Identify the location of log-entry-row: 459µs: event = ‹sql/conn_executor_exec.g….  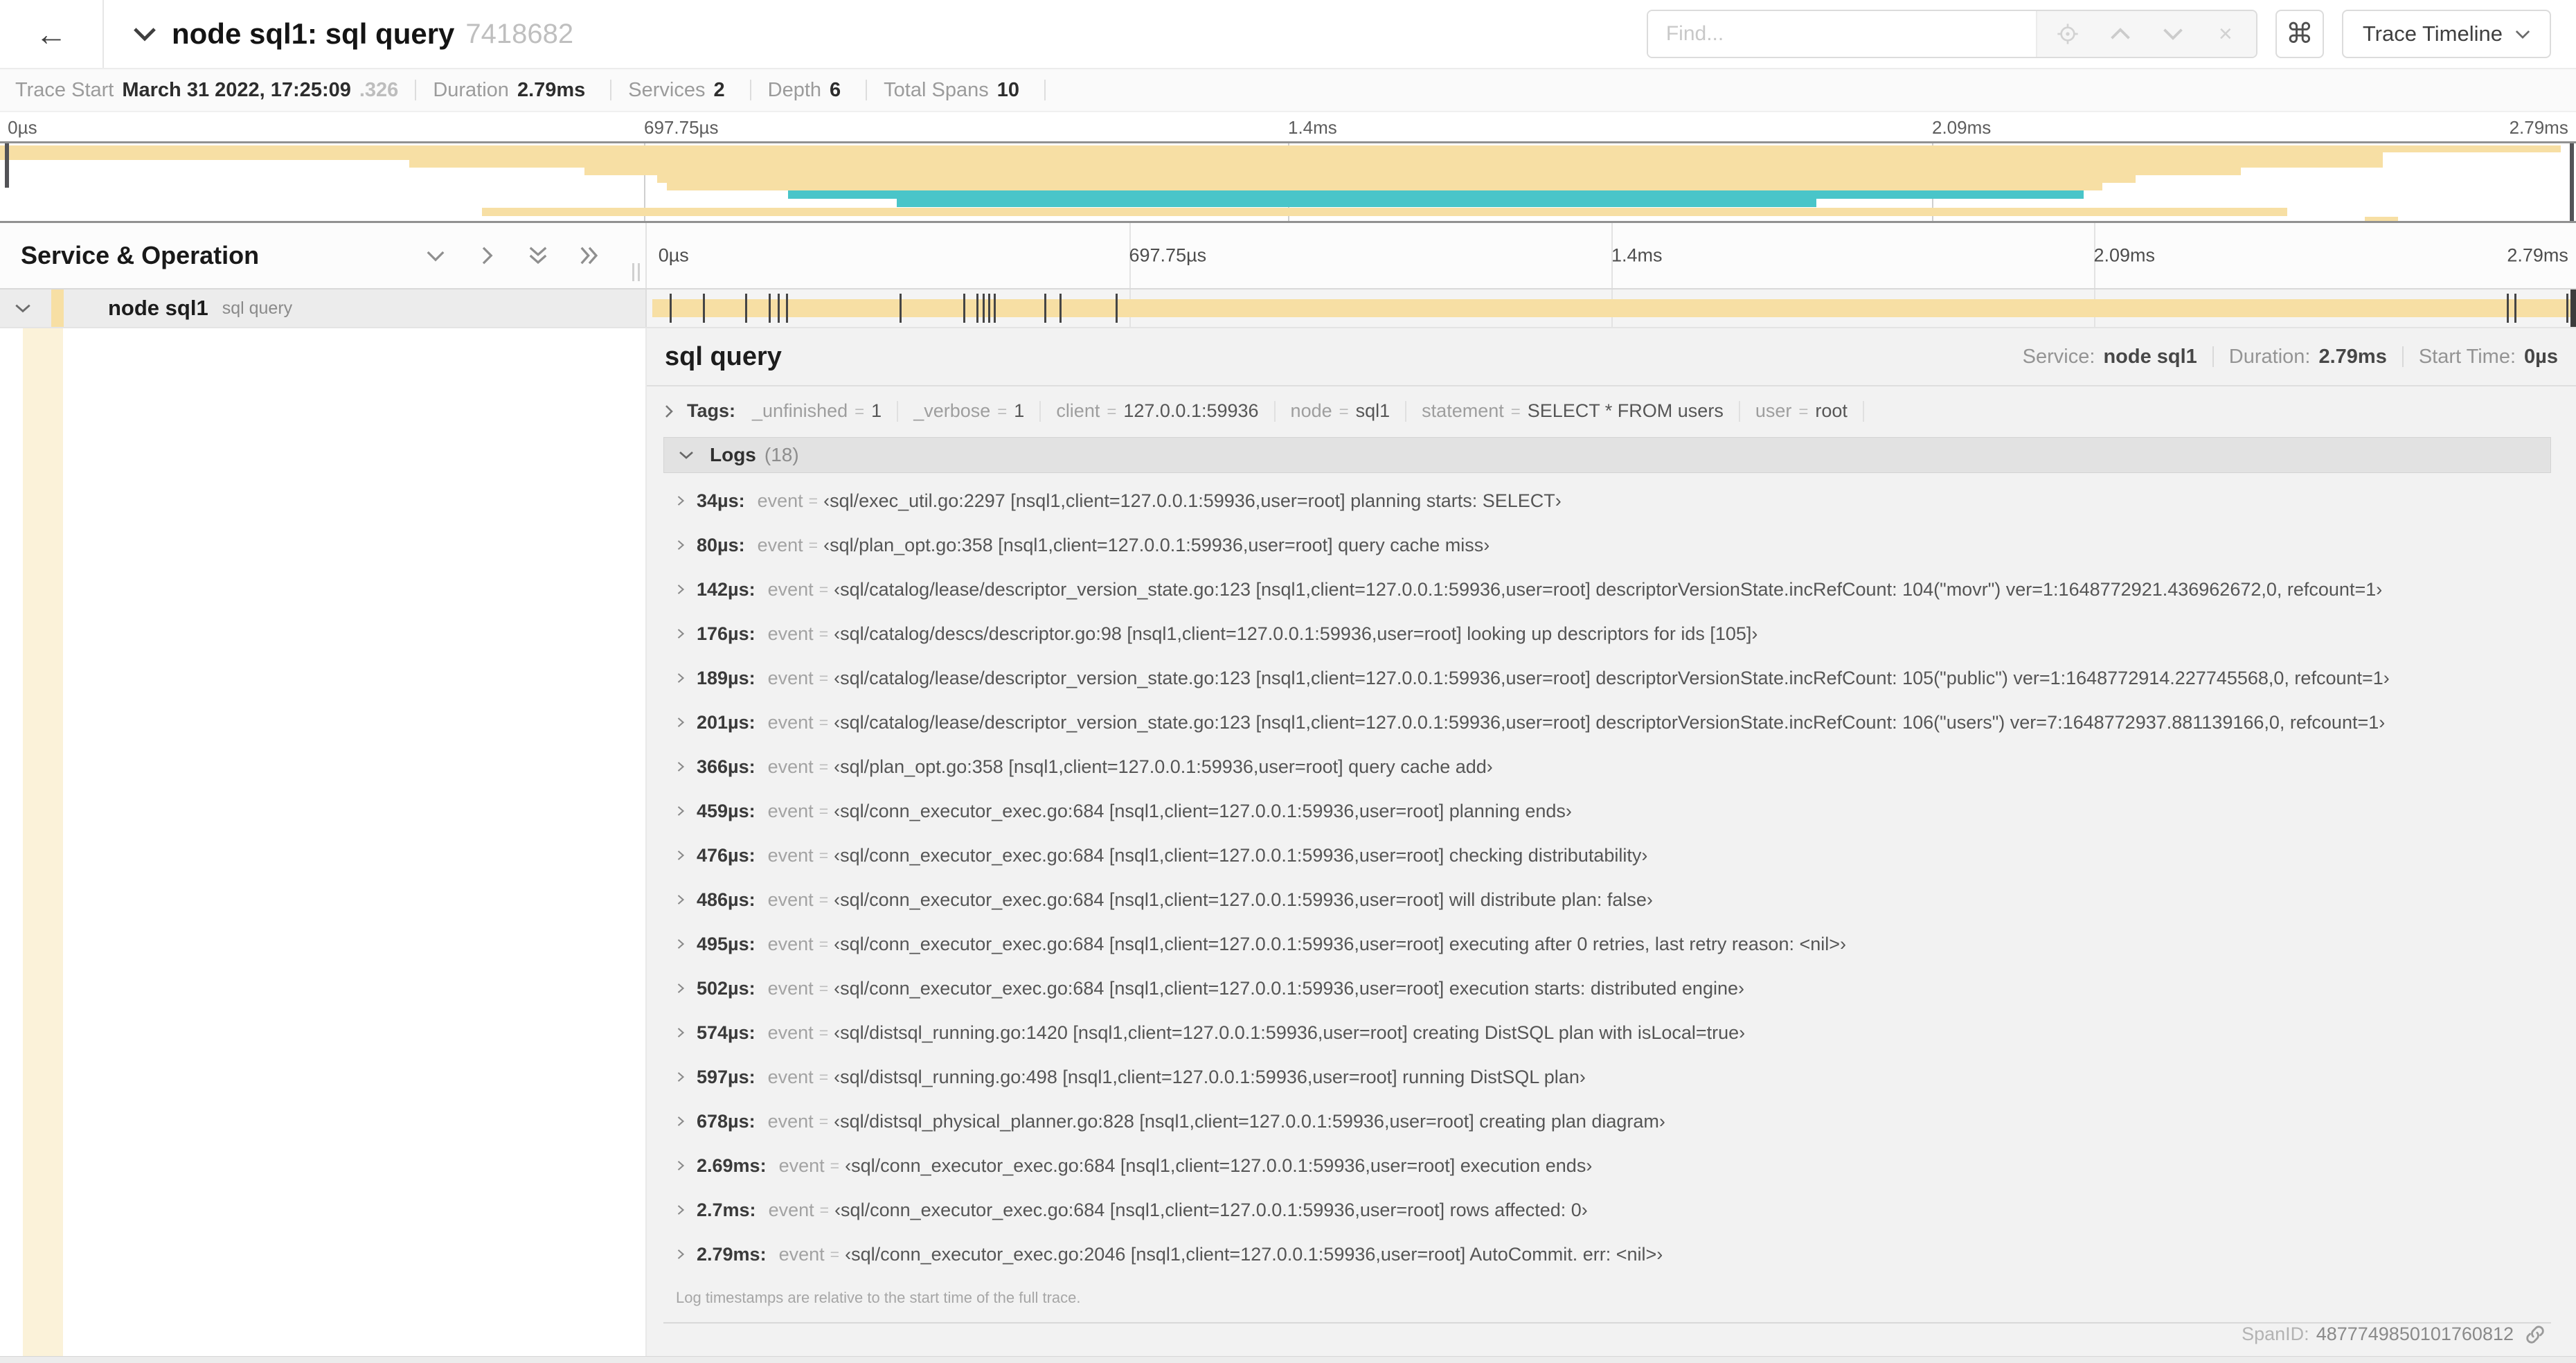
(1607, 811).